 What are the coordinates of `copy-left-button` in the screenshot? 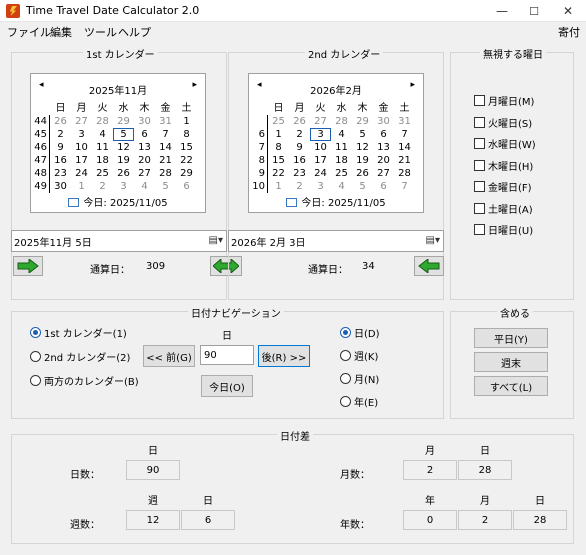 It's located at (429, 266).